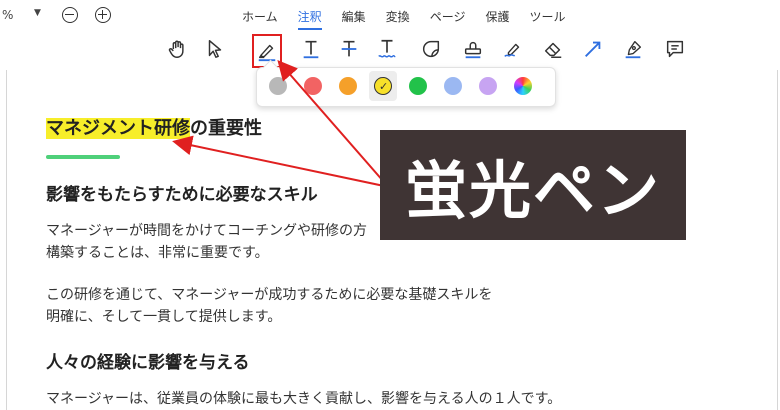 This screenshot has height=410, width=780. What do you see at coordinates (497, 17) in the screenshot?
I see `tab-protect: 保護` at bounding box center [497, 17].